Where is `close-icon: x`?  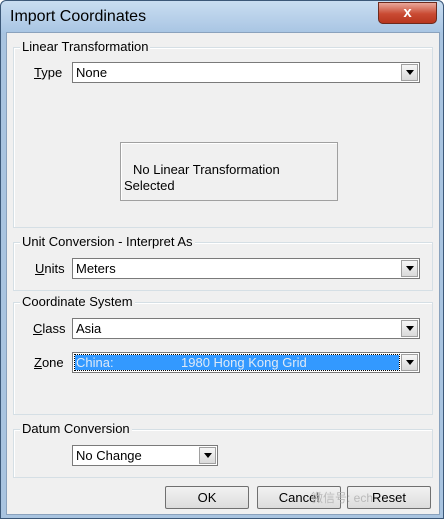
close-icon: x is located at coordinates (407, 12).